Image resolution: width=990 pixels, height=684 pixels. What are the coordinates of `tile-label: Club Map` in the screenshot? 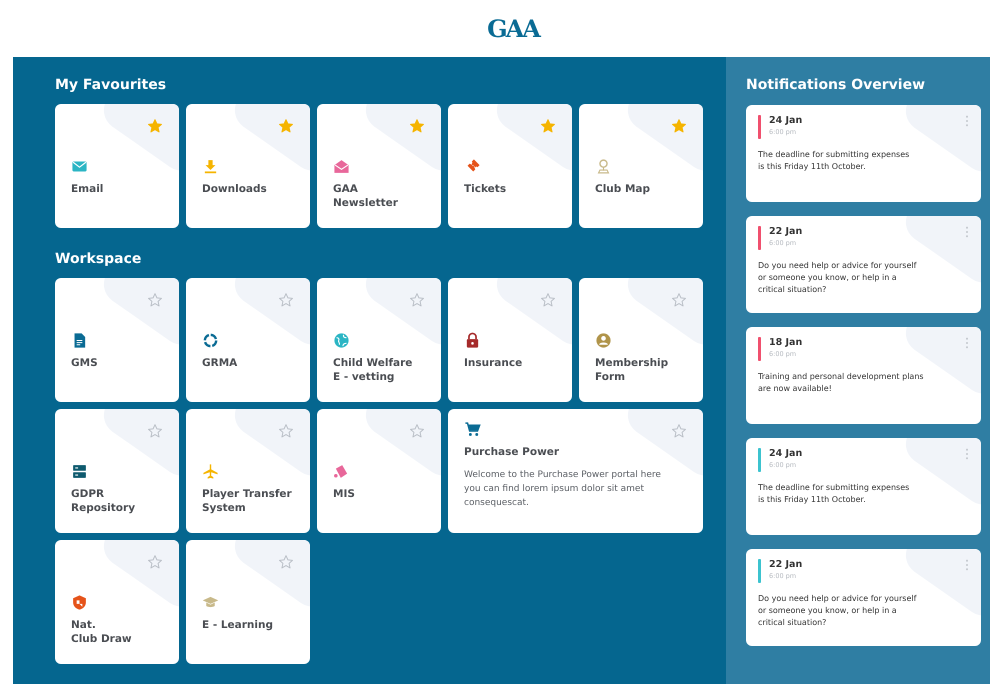 It's located at (623, 189).